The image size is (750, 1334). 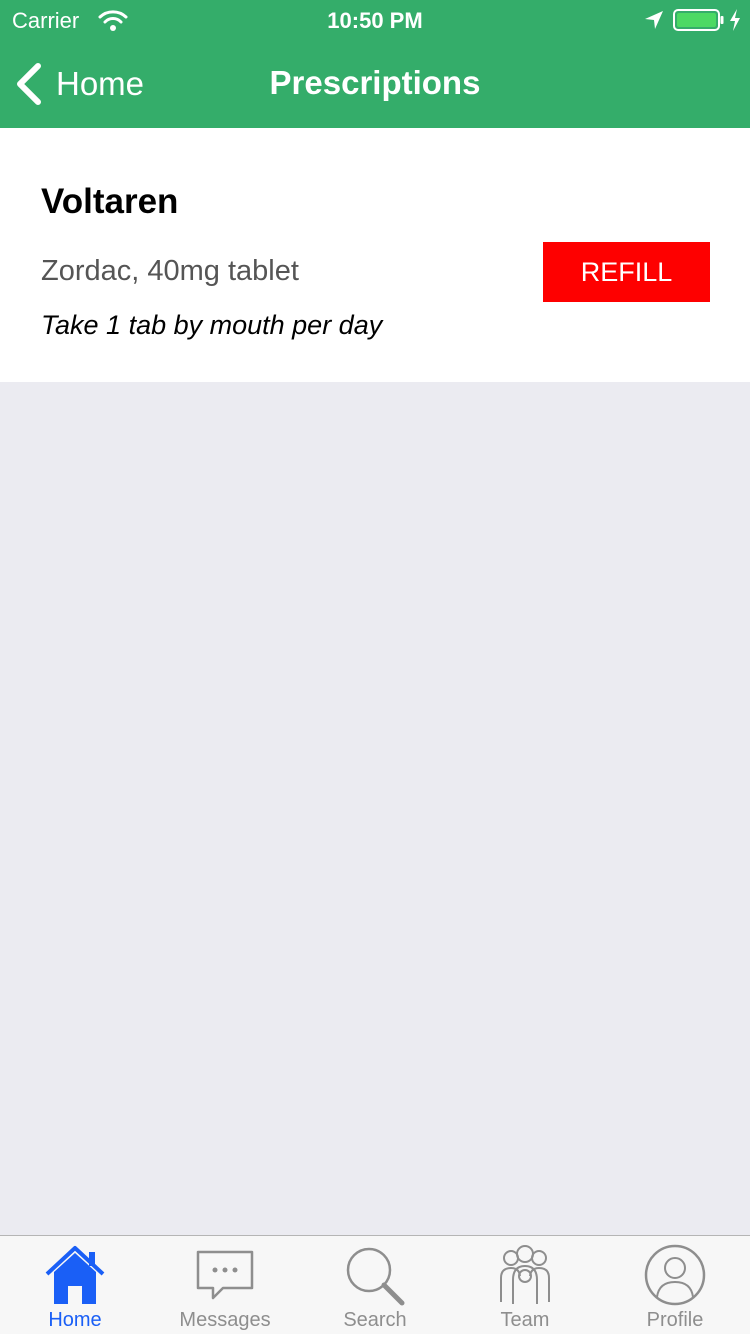 I want to click on prescription-name: Voltaren, so click(x=110, y=201).